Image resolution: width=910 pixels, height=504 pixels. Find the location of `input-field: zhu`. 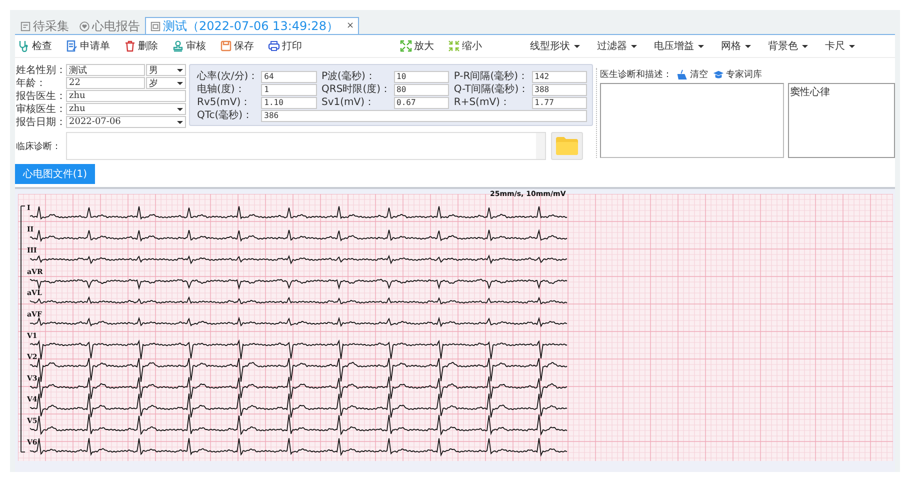

input-field: zhu is located at coordinates (126, 96).